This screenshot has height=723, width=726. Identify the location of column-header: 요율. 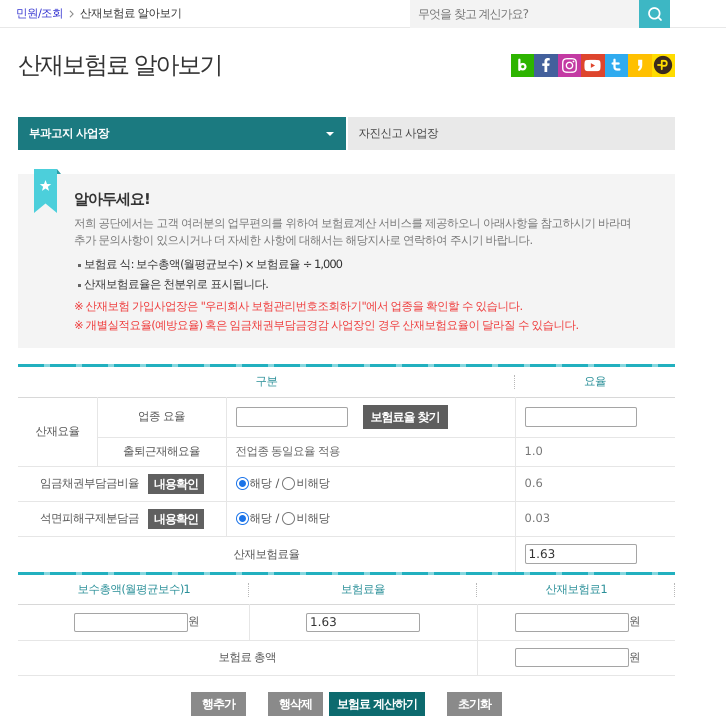
(595, 381).